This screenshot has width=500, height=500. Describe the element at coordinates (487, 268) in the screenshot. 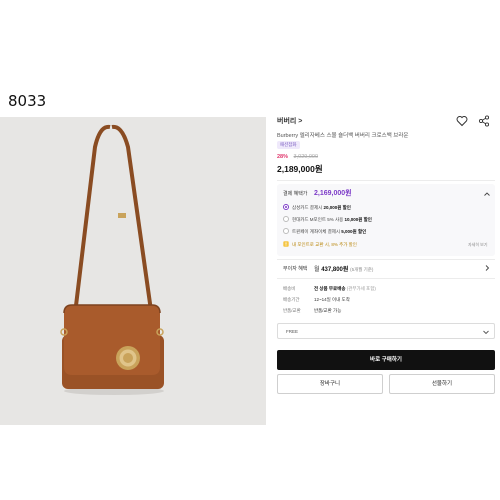

I see `chevron-right-icon` at that location.